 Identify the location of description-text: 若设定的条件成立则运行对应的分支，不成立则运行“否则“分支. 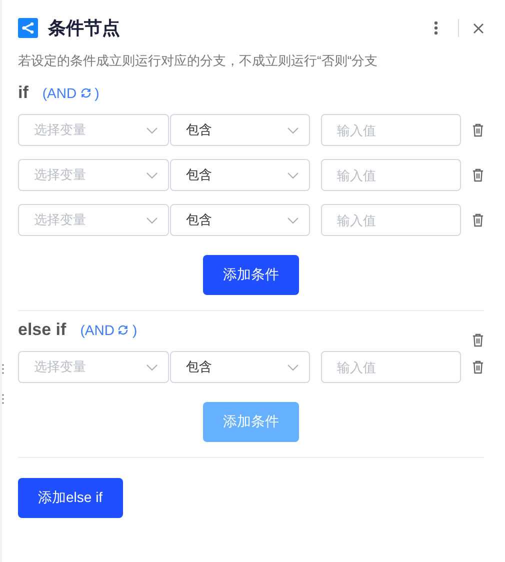
(198, 61).